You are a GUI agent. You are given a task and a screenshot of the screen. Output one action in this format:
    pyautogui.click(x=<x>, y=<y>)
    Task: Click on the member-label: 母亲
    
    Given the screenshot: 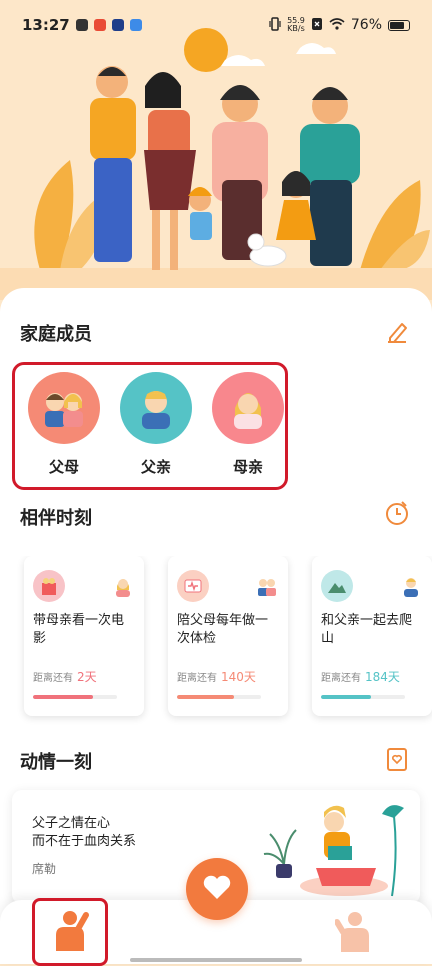 What is the action you would take?
    pyautogui.click(x=247, y=467)
    